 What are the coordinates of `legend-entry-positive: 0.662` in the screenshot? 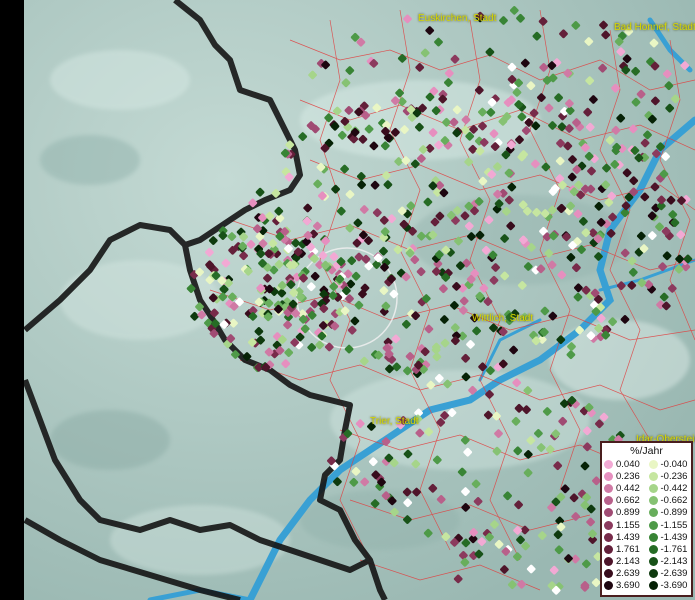 It's located at (624, 500).